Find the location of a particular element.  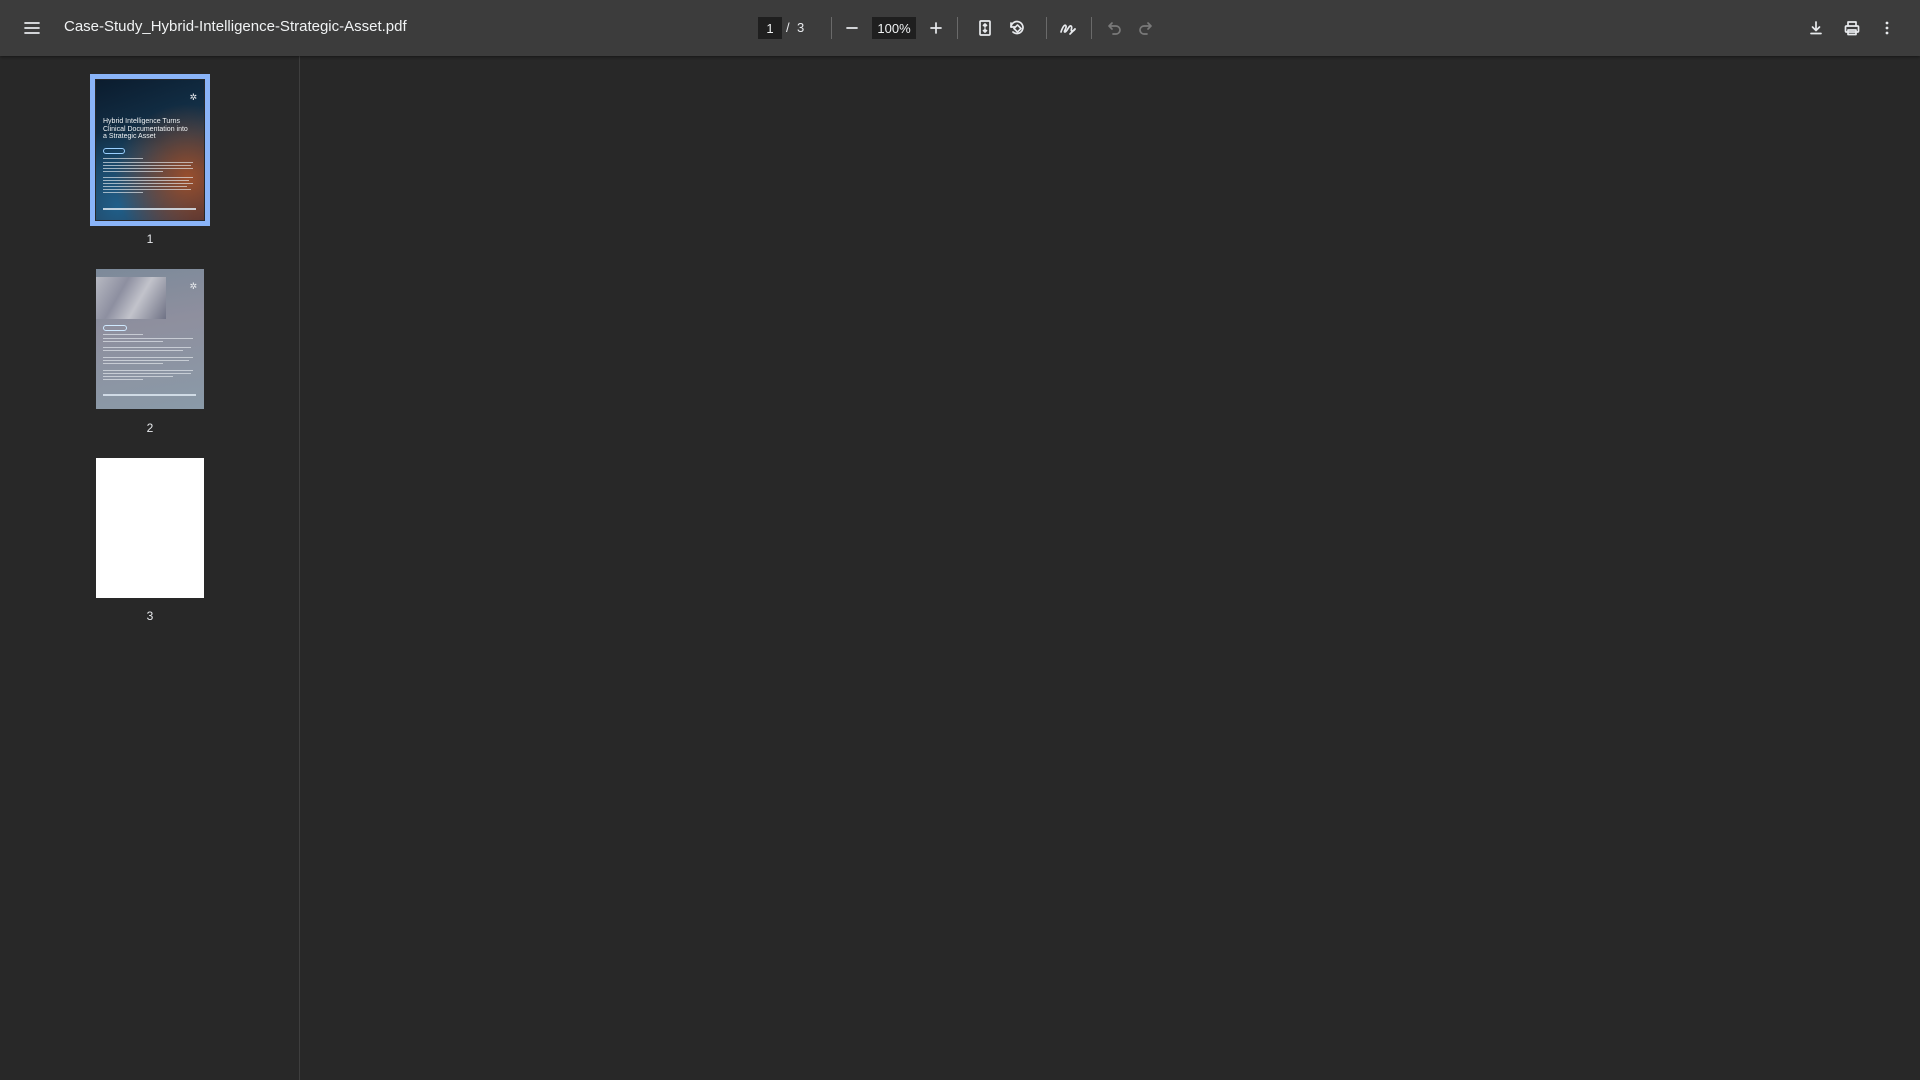

annotate-button is located at coordinates (1068, 28).